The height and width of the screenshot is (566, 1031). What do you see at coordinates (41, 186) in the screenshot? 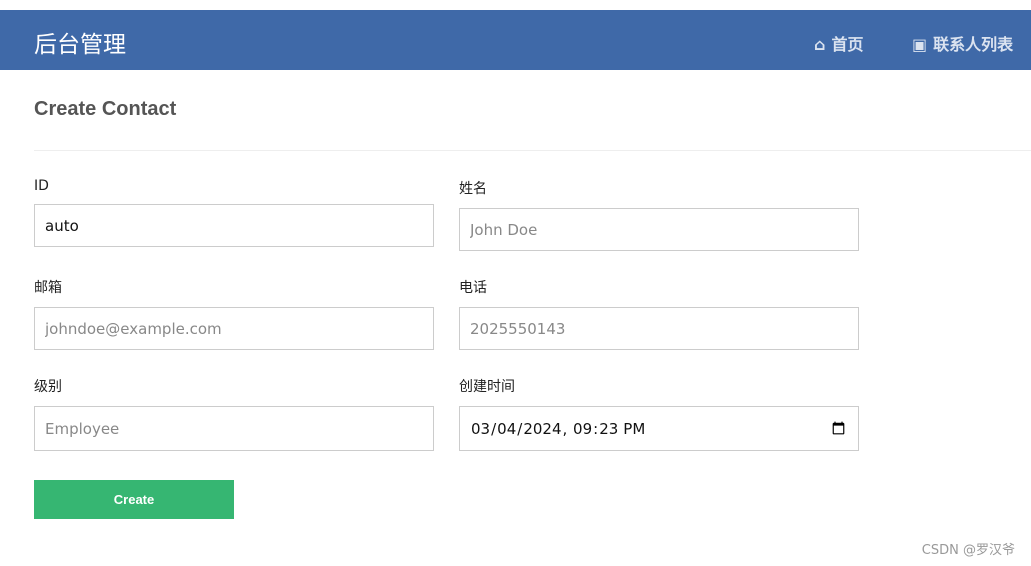
I see `id-label: ID` at bounding box center [41, 186].